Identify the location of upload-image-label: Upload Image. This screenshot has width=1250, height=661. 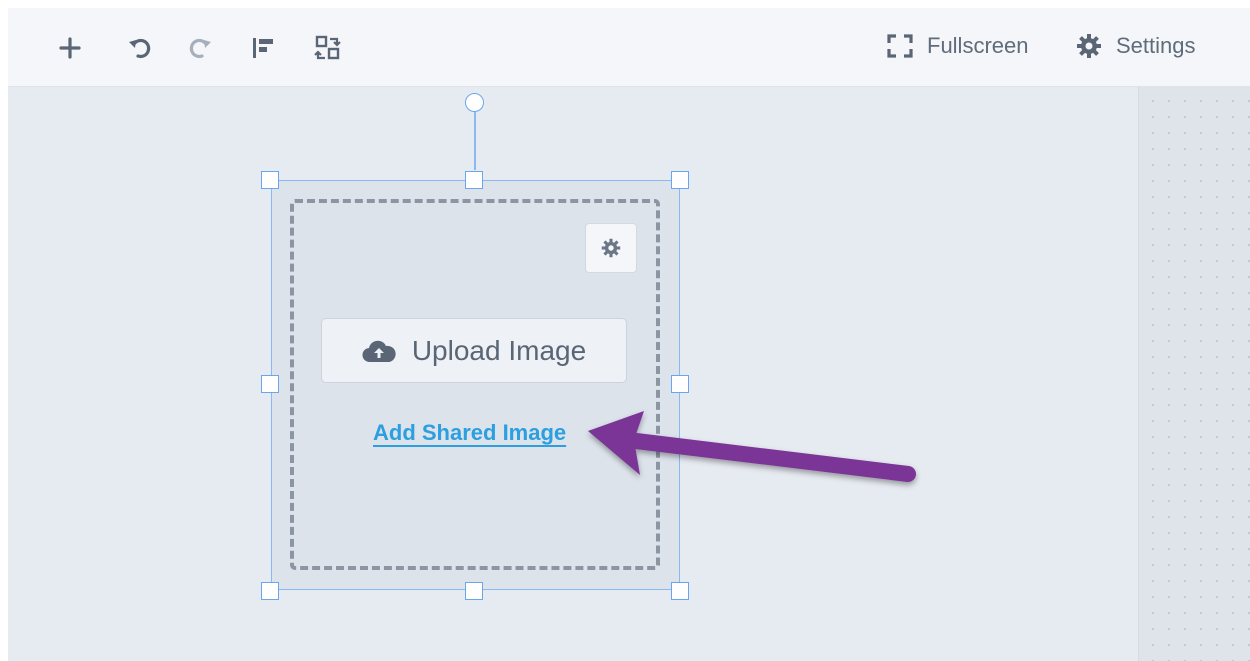
(499, 350).